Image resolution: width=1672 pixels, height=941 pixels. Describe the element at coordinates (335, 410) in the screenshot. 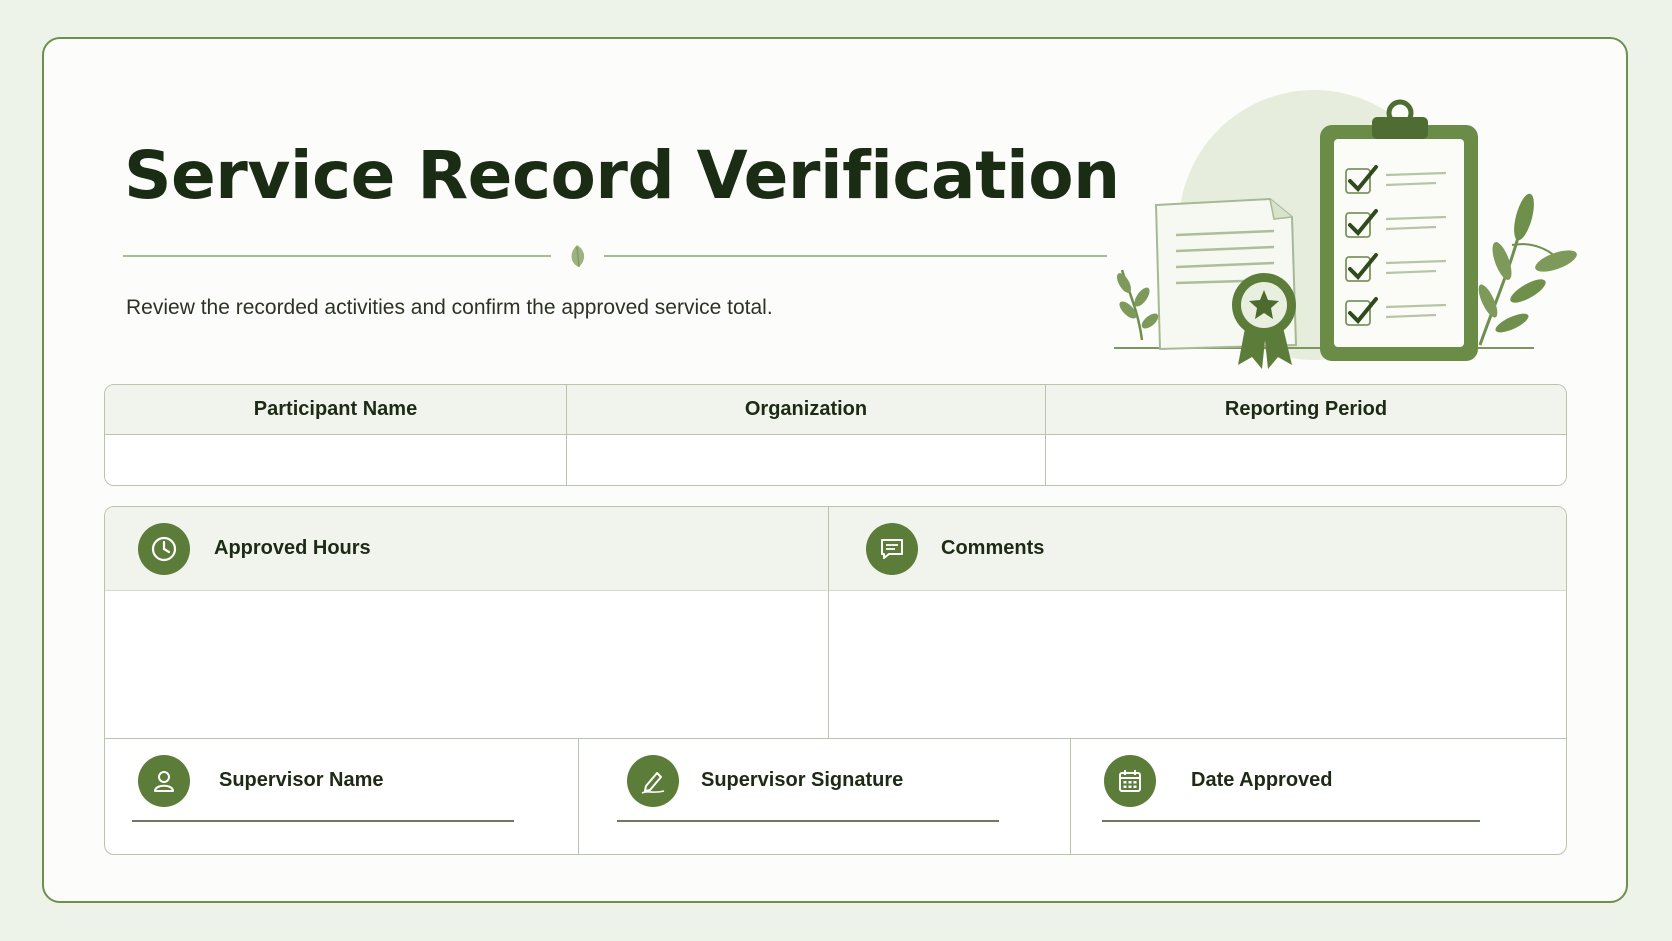

I see `header-participant-name: Participant Name` at that location.